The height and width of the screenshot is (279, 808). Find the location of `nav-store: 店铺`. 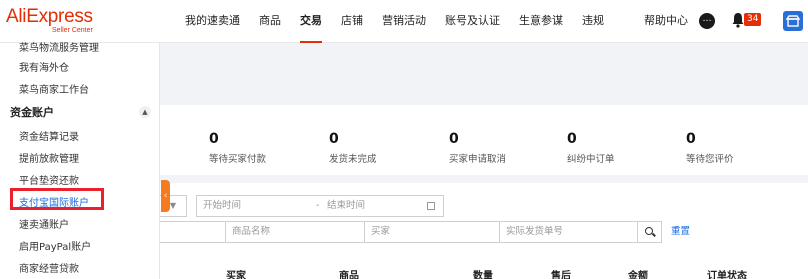

nav-store: 店铺 is located at coordinates (352, 21).